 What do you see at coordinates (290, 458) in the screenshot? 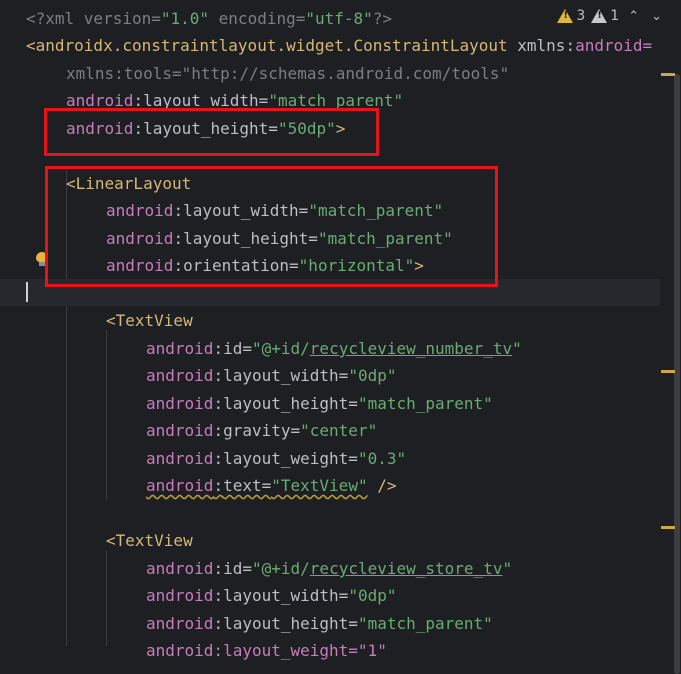
I see `attr-name: layout_weight=` at bounding box center [290, 458].